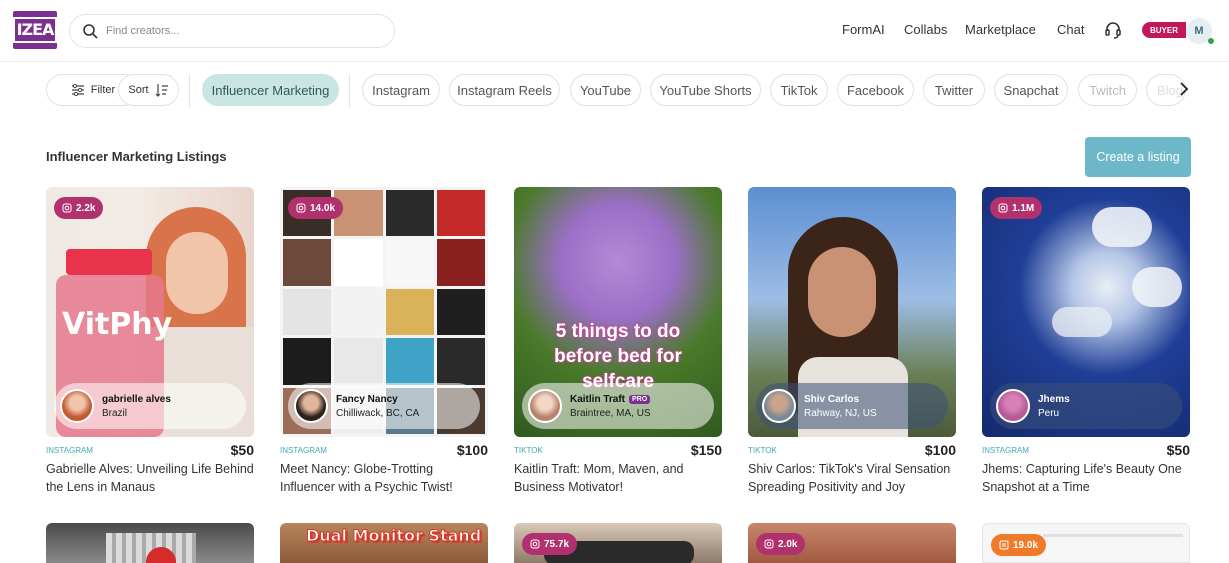 This screenshot has width=1229, height=563. Describe the element at coordinates (852, 312) in the screenshot. I see `listing-image: Shiv Carlos Rahway, NJ, US` at that location.